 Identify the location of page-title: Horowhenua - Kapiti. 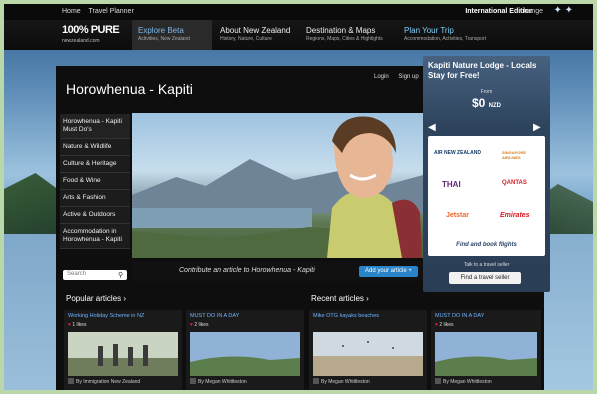
(129, 89).